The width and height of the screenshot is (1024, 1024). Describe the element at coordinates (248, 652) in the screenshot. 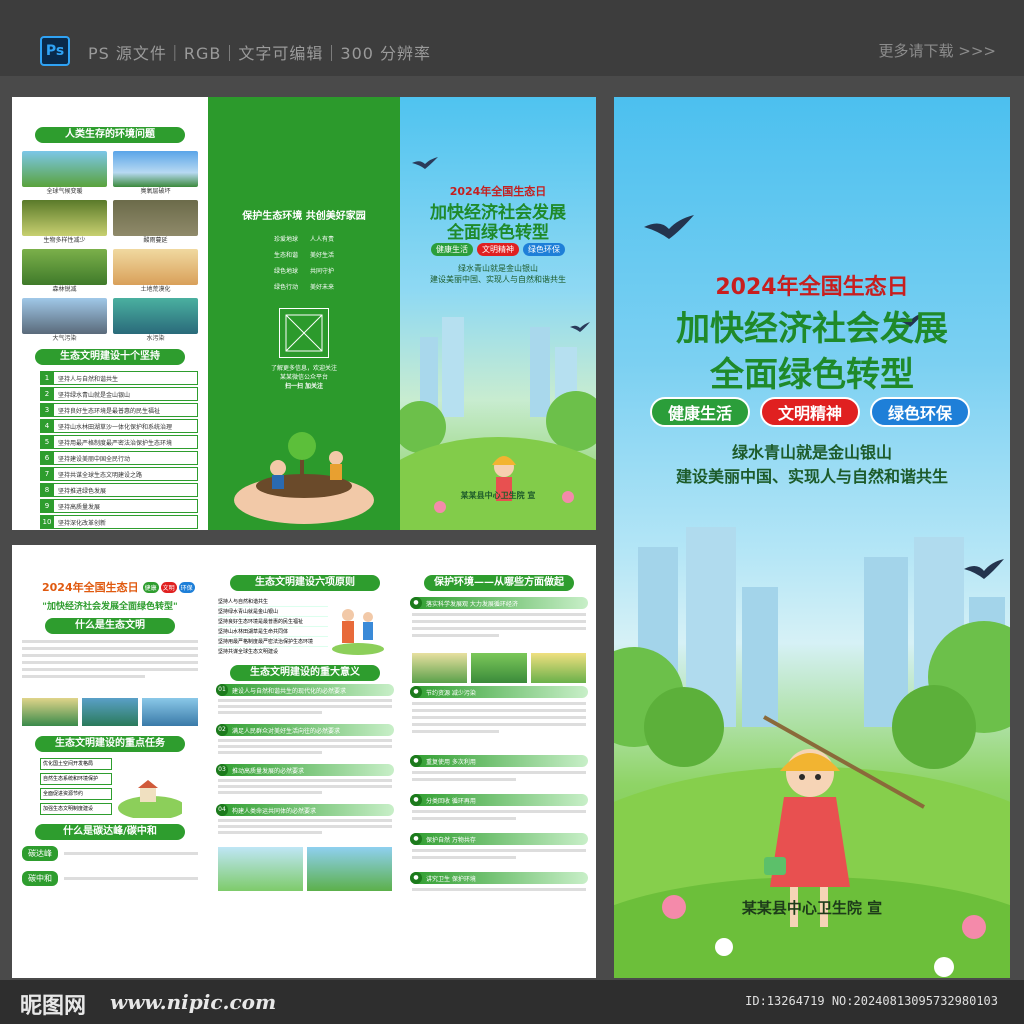

I see `list-item: 坚持共谋全球生态文明建设` at that location.